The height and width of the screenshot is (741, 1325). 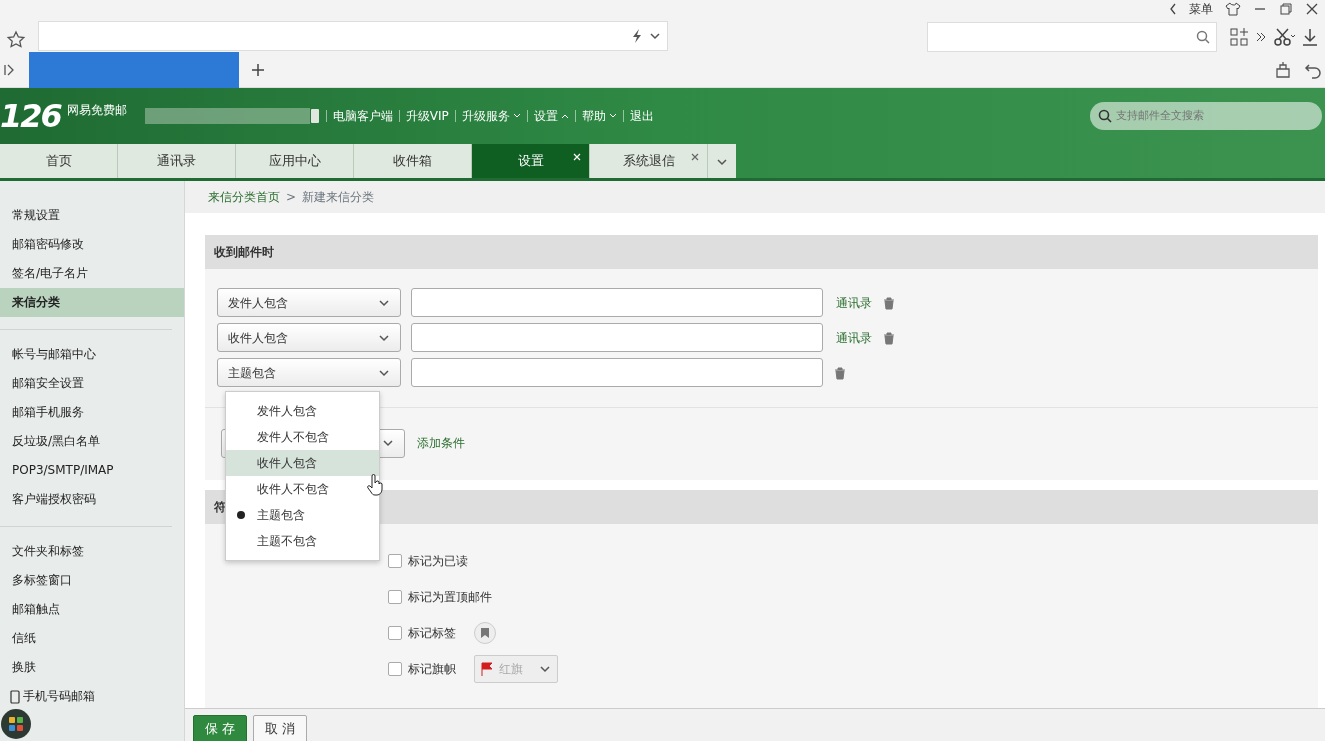 I want to click on header-link: 设置, so click(x=551, y=115).